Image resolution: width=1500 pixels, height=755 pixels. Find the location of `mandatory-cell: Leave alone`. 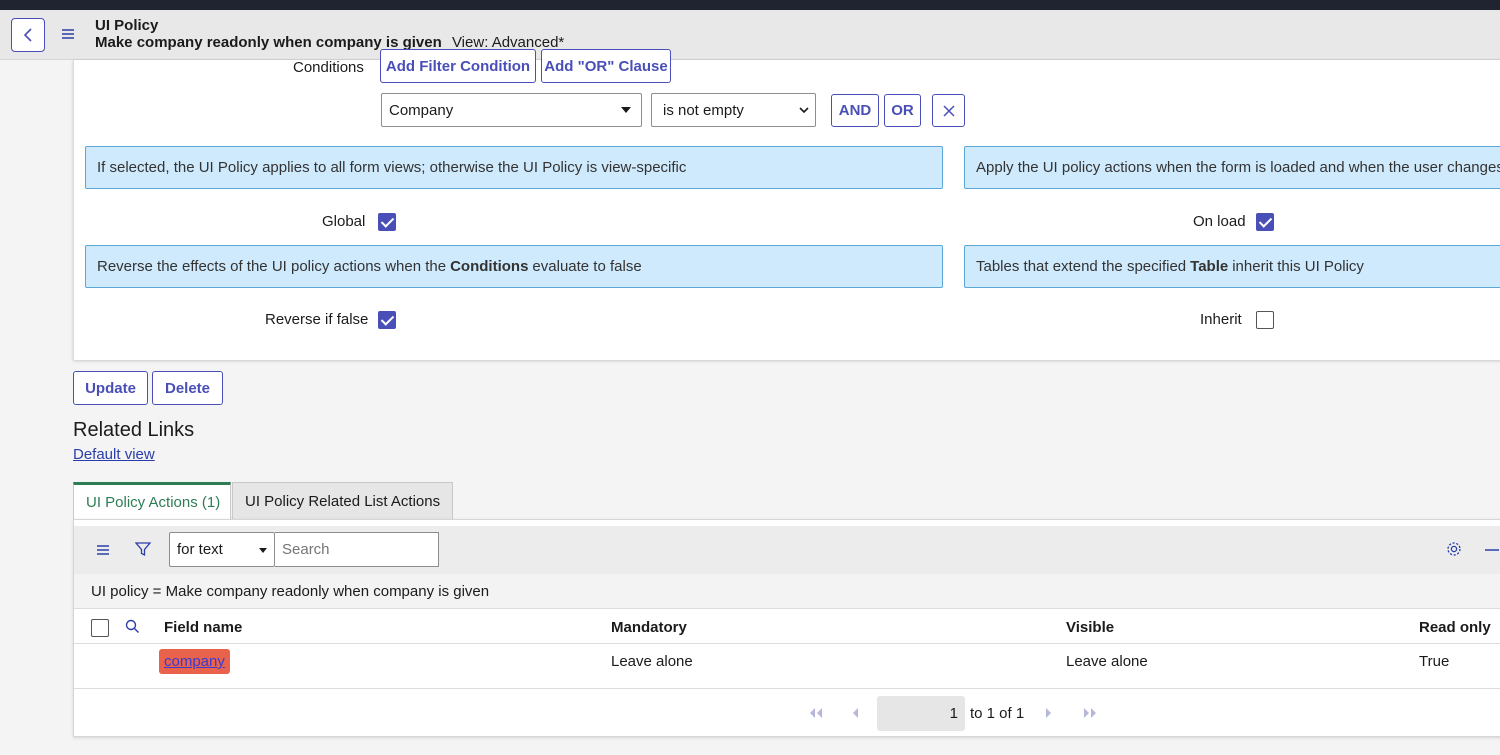

mandatory-cell: Leave alone is located at coordinates (652, 661).